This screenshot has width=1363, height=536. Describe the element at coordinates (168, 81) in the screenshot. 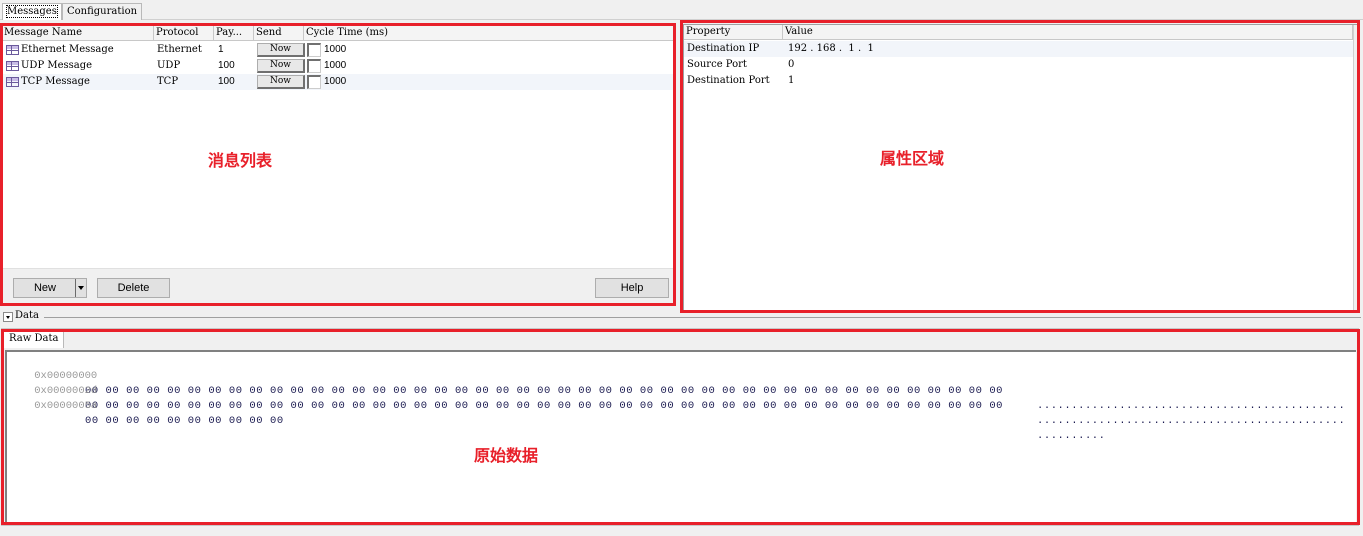

I see `message-protocol: TCP` at that location.